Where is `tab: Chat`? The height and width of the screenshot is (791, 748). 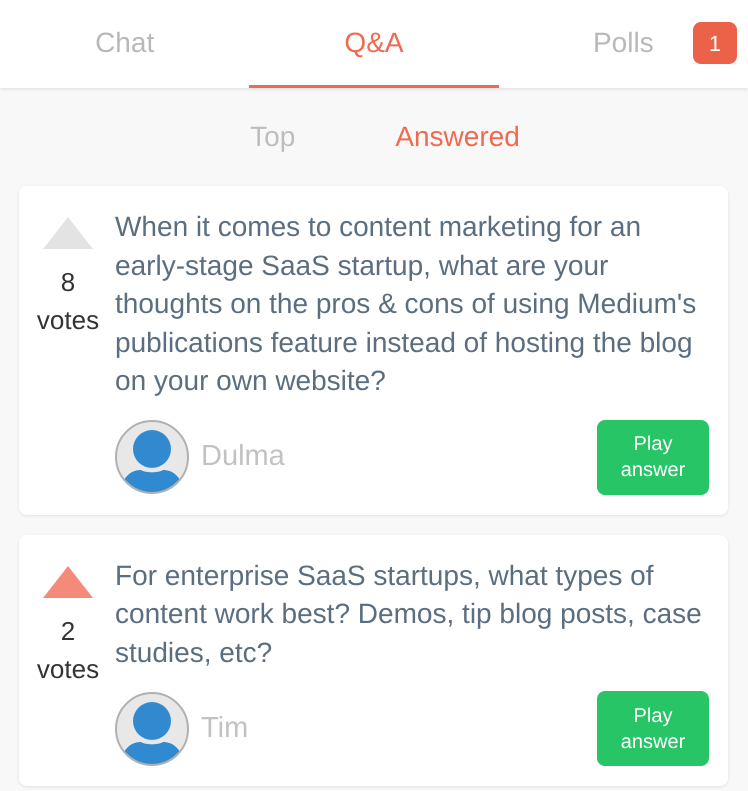 tab: Chat is located at coordinates (125, 44).